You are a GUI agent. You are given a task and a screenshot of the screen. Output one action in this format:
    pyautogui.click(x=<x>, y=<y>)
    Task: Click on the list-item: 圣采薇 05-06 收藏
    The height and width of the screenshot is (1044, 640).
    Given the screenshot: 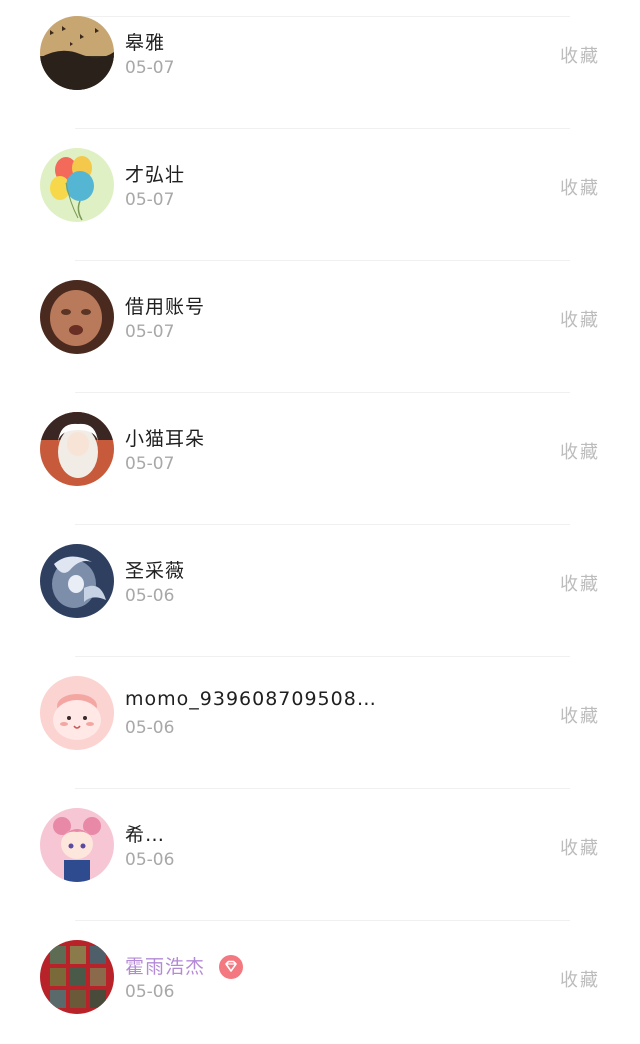 What is the action you would take?
    pyautogui.click(x=320, y=582)
    